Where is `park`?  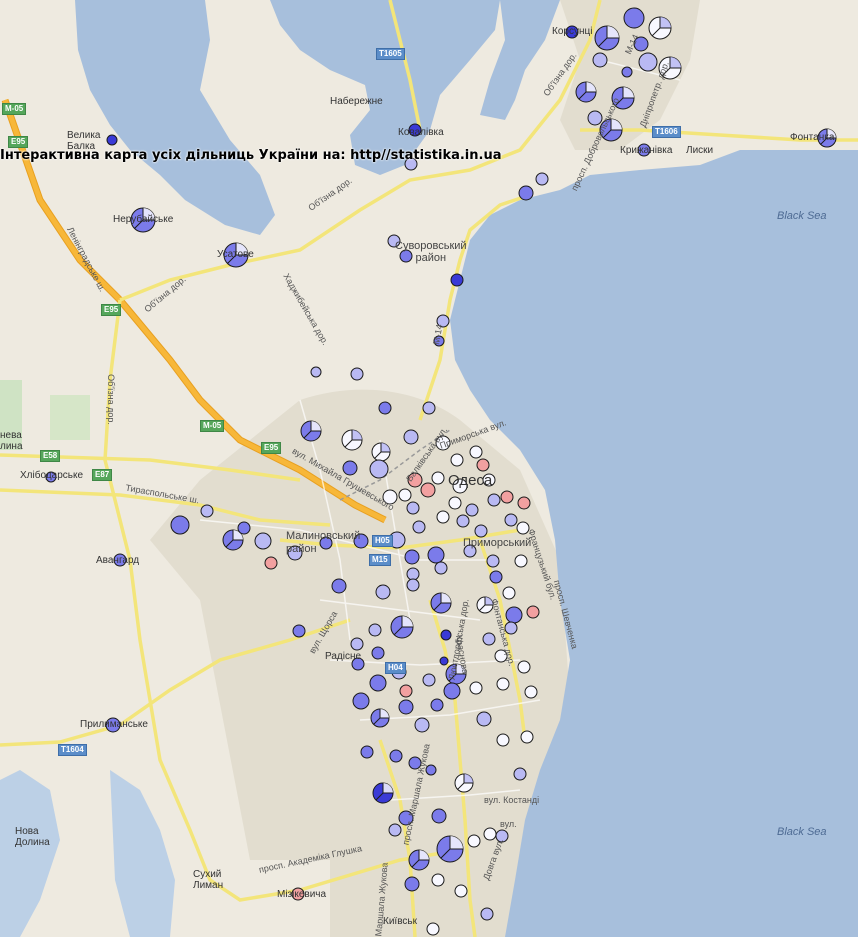
park is located at coordinates (70, 417).